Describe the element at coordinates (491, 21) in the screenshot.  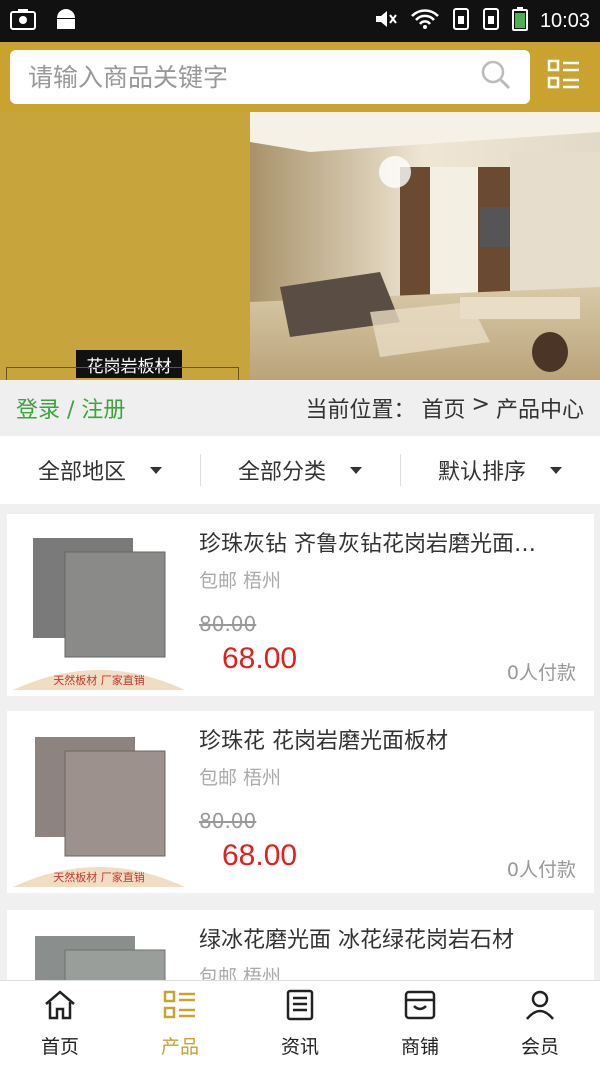
I see `sim2-icon` at that location.